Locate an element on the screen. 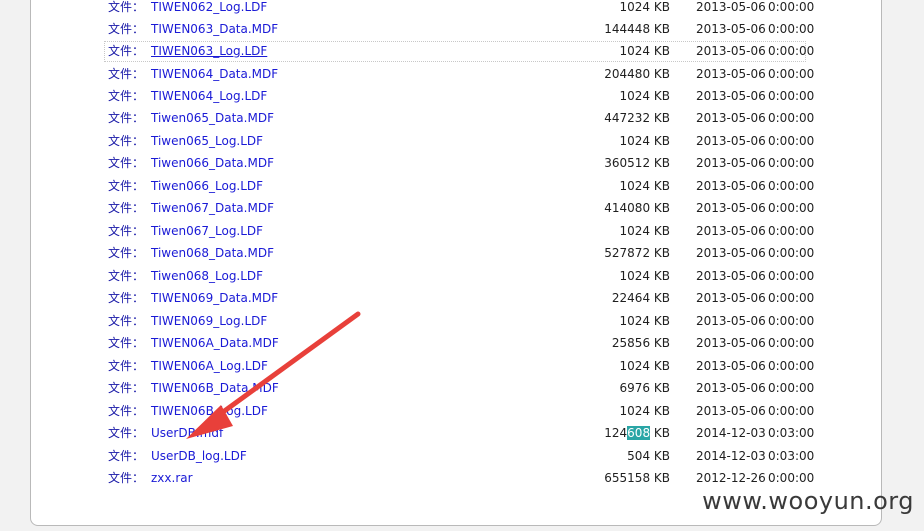  file-link: TIWEN064_Log.LDF is located at coordinates (209, 96).